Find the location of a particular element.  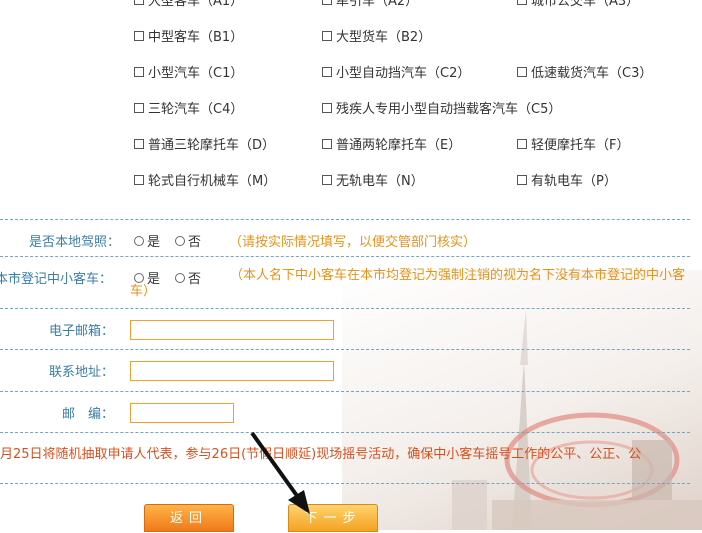

address-field is located at coordinates (232, 371).